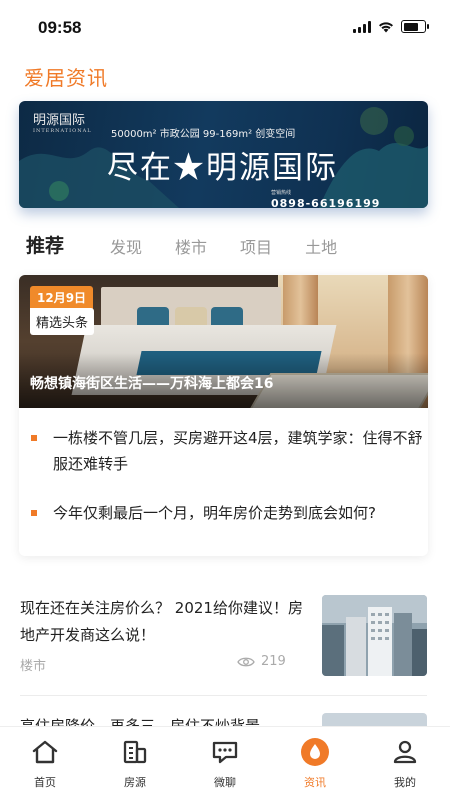 This screenshot has height=800, width=450. I want to click on status-icons, so click(391, 26).